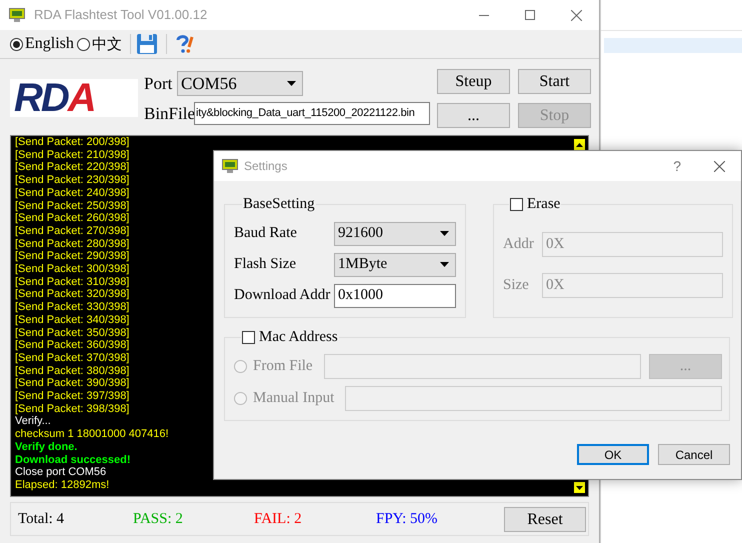 The height and width of the screenshot is (543, 742). I want to click on log-line: [Send Packet: 330/398], so click(72, 307).